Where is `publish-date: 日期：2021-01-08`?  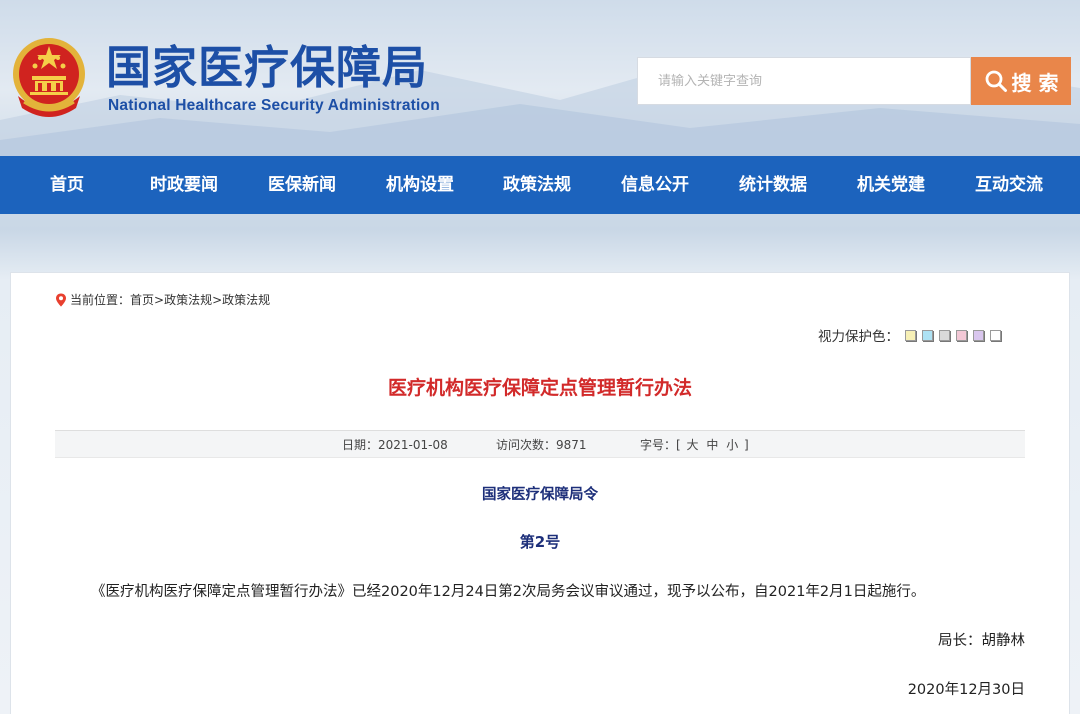
publish-date: 日期：2021-01-08 is located at coordinates (395, 445).